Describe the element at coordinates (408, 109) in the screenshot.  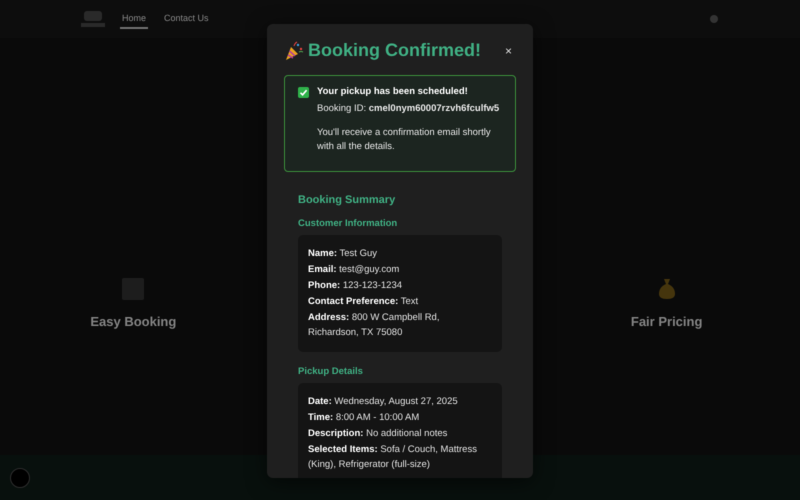
I see `booking-id-text: Booking ID: cmel0nym60007rzvh6fculfw5` at that location.